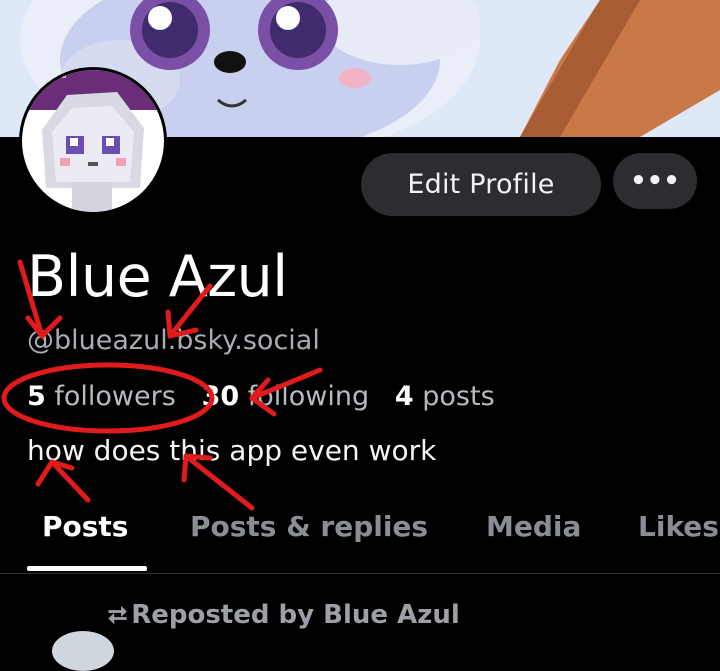 This screenshot has height=671, width=720. I want to click on edit-profile-button: Edit Profile, so click(481, 184).